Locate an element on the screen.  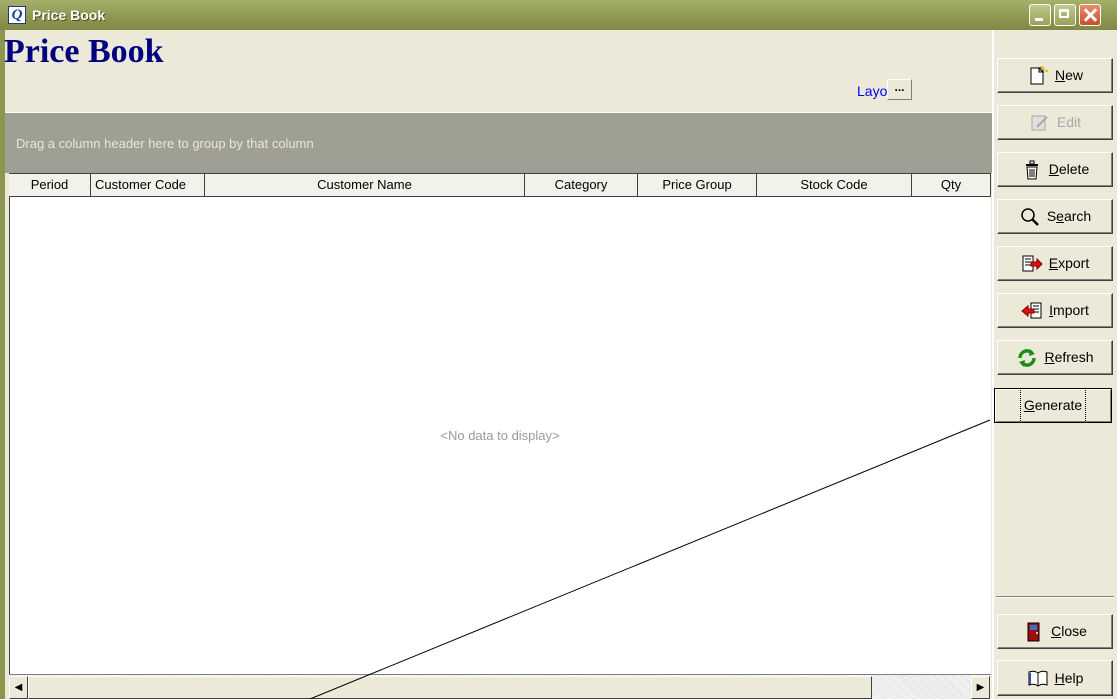
edit-button: Edit is located at coordinates (1055, 122).